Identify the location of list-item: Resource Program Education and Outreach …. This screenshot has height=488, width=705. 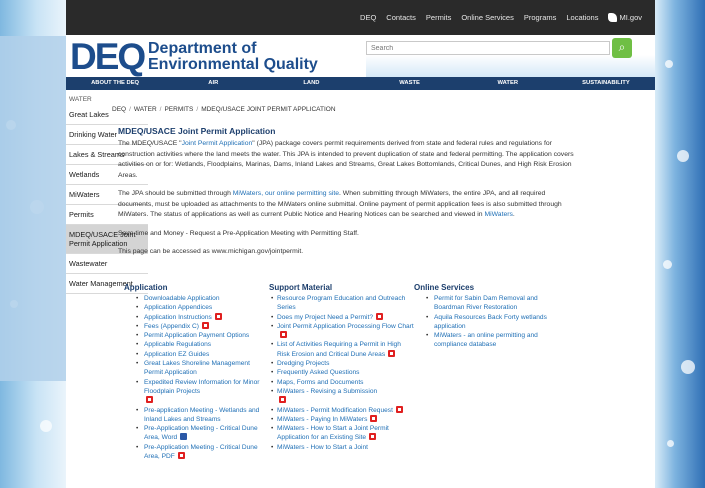
(341, 303).